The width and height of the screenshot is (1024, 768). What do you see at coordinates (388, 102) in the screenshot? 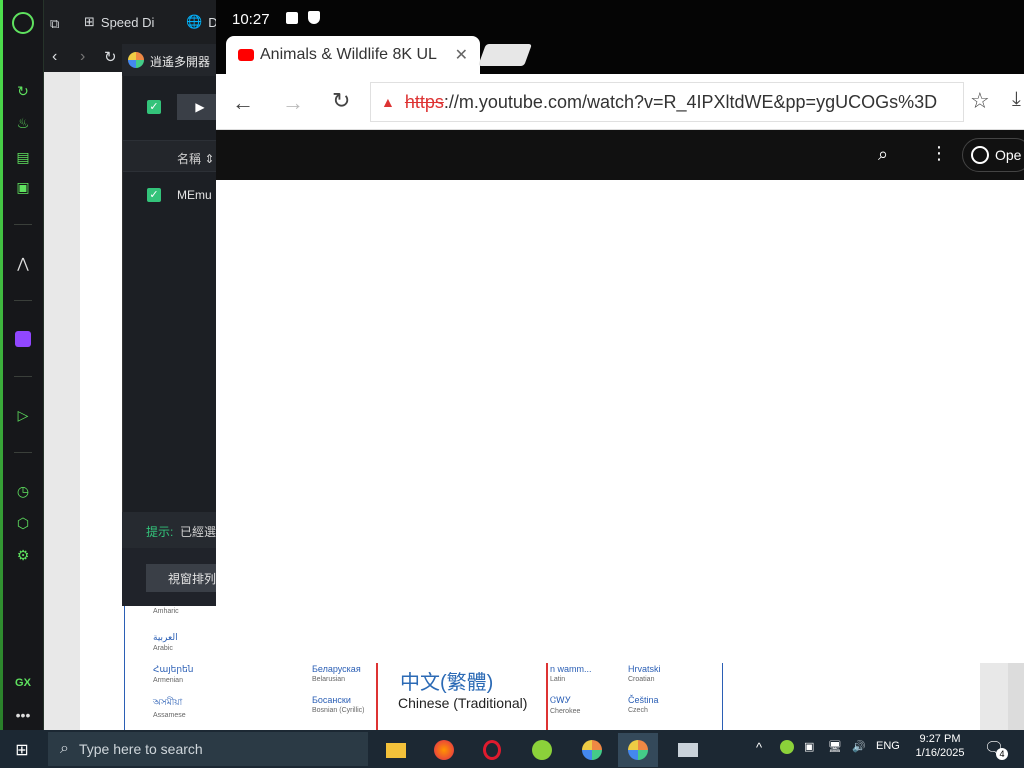
I see `insecure-warning-icon: ▲` at bounding box center [388, 102].